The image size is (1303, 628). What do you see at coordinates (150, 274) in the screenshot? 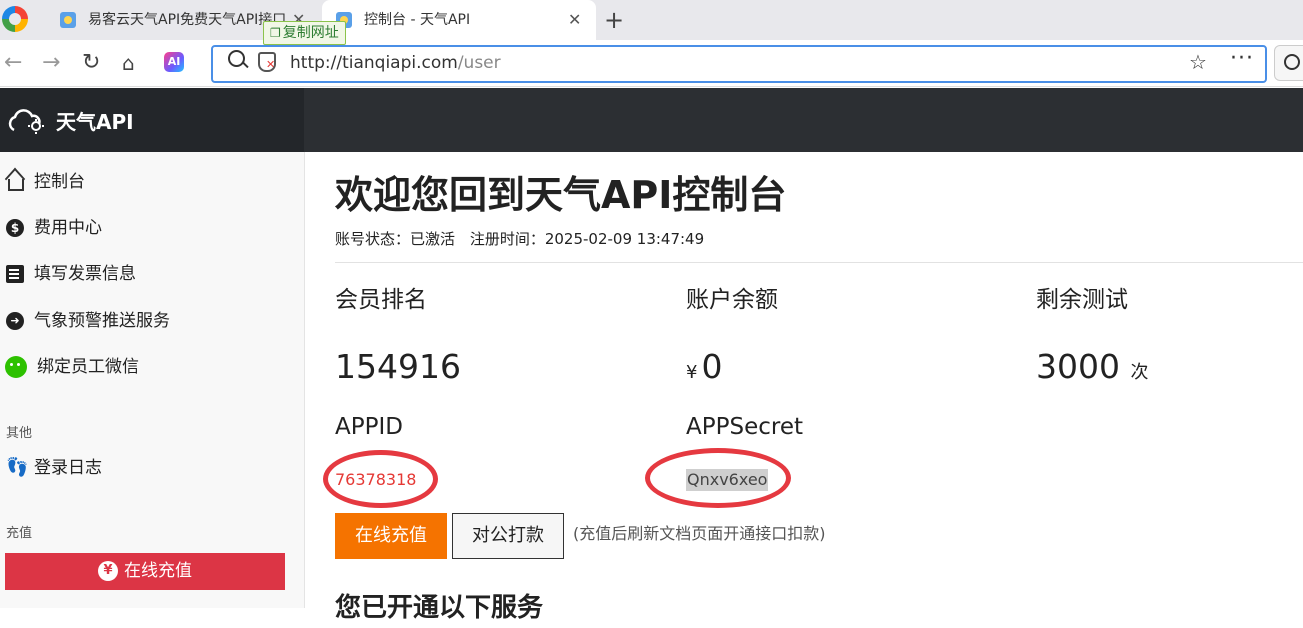
I see `sidebar-item-invoice: 填写发票信息` at bounding box center [150, 274].